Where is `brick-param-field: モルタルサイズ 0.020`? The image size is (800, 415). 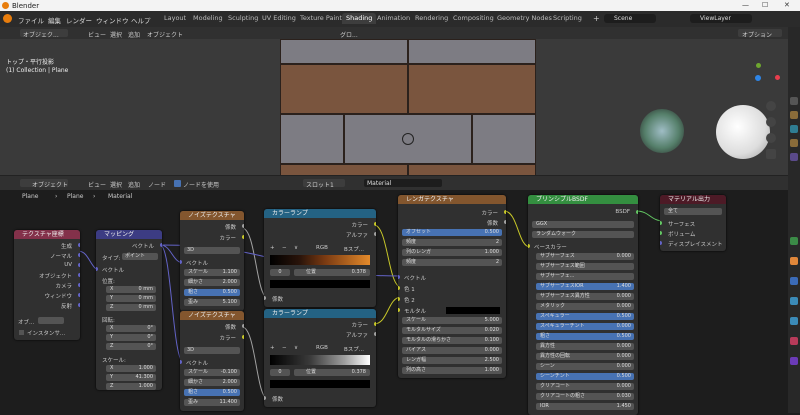 brick-param-field: モルタルサイズ 0.020 is located at coordinates (452, 330).